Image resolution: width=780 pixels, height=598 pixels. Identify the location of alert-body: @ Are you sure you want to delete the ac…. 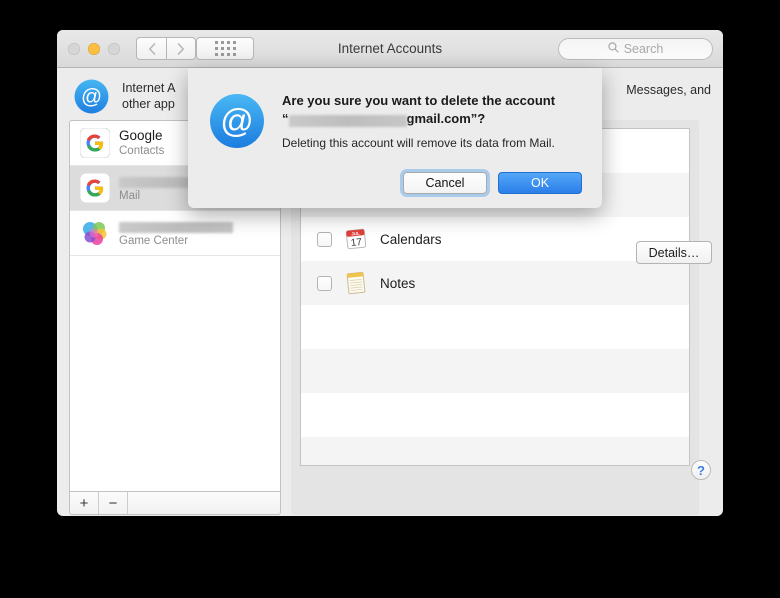
(395, 120).